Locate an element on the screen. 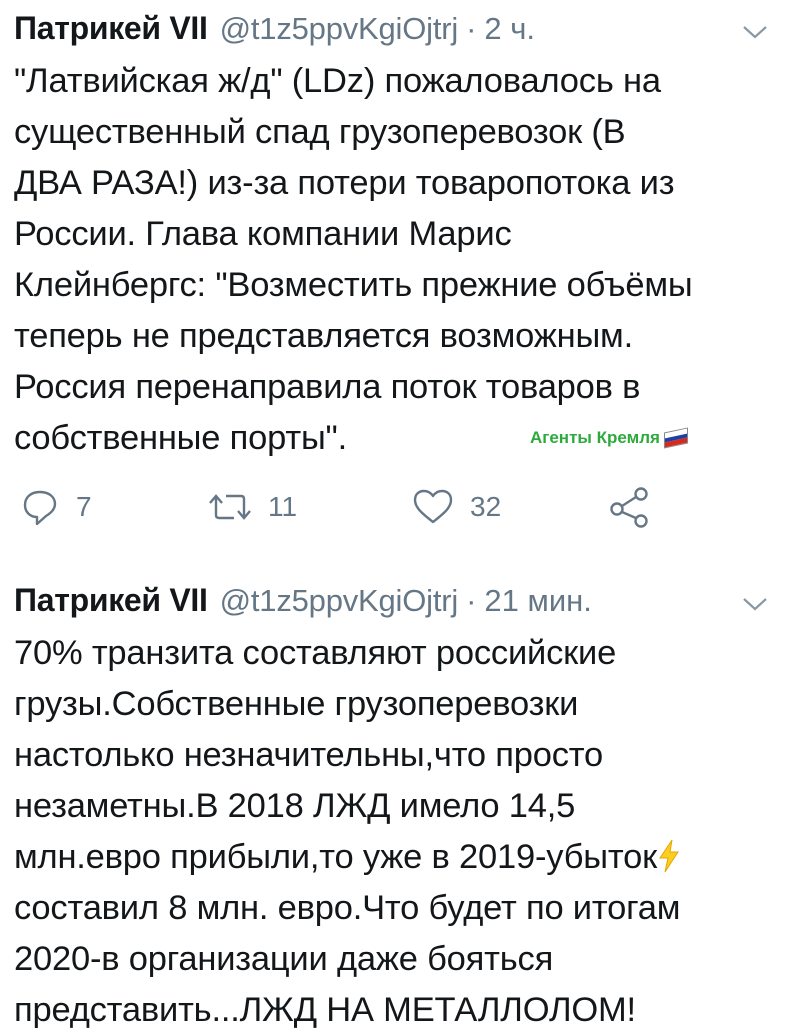  like-count: 32 is located at coordinates (486, 506).